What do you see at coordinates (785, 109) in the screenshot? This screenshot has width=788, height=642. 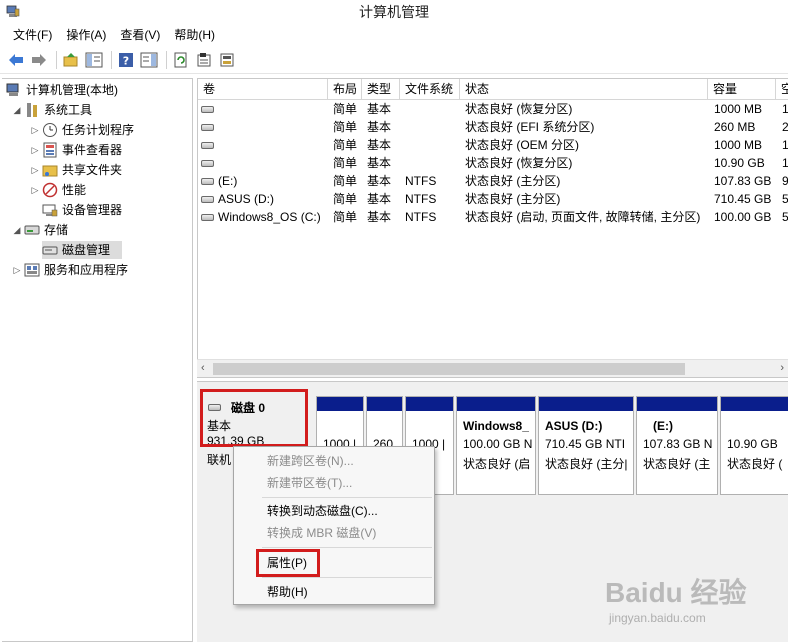 I see `volume-free: 1` at bounding box center [785, 109].